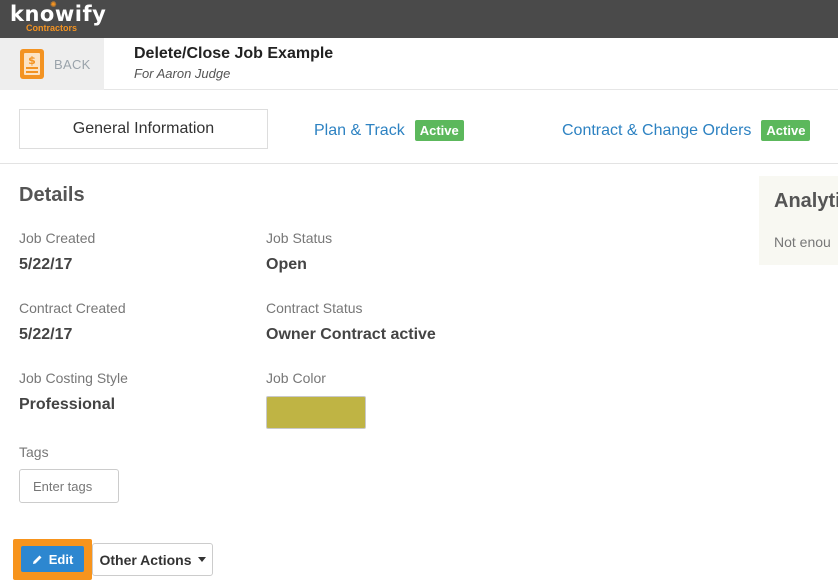  I want to click on sun-icon: ✺, so click(53, 4).